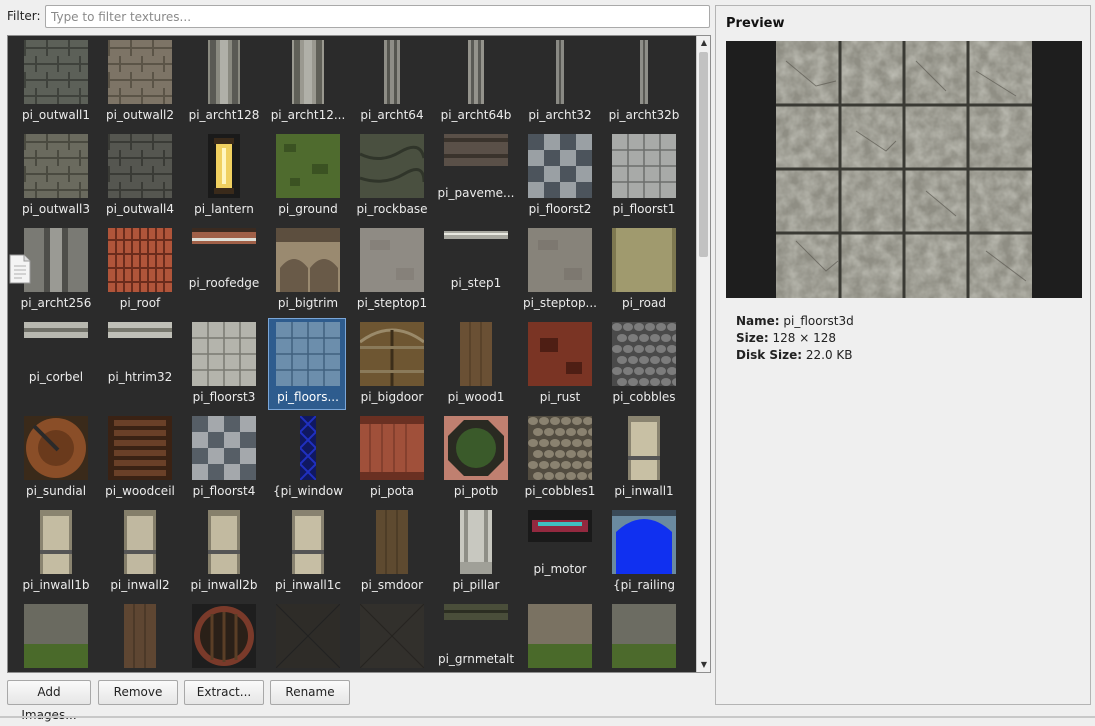 This screenshot has height=726, width=1095. Describe the element at coordinates (644, 85) in the screenshot. I see `texture-item: pi_archt32b` at that location.